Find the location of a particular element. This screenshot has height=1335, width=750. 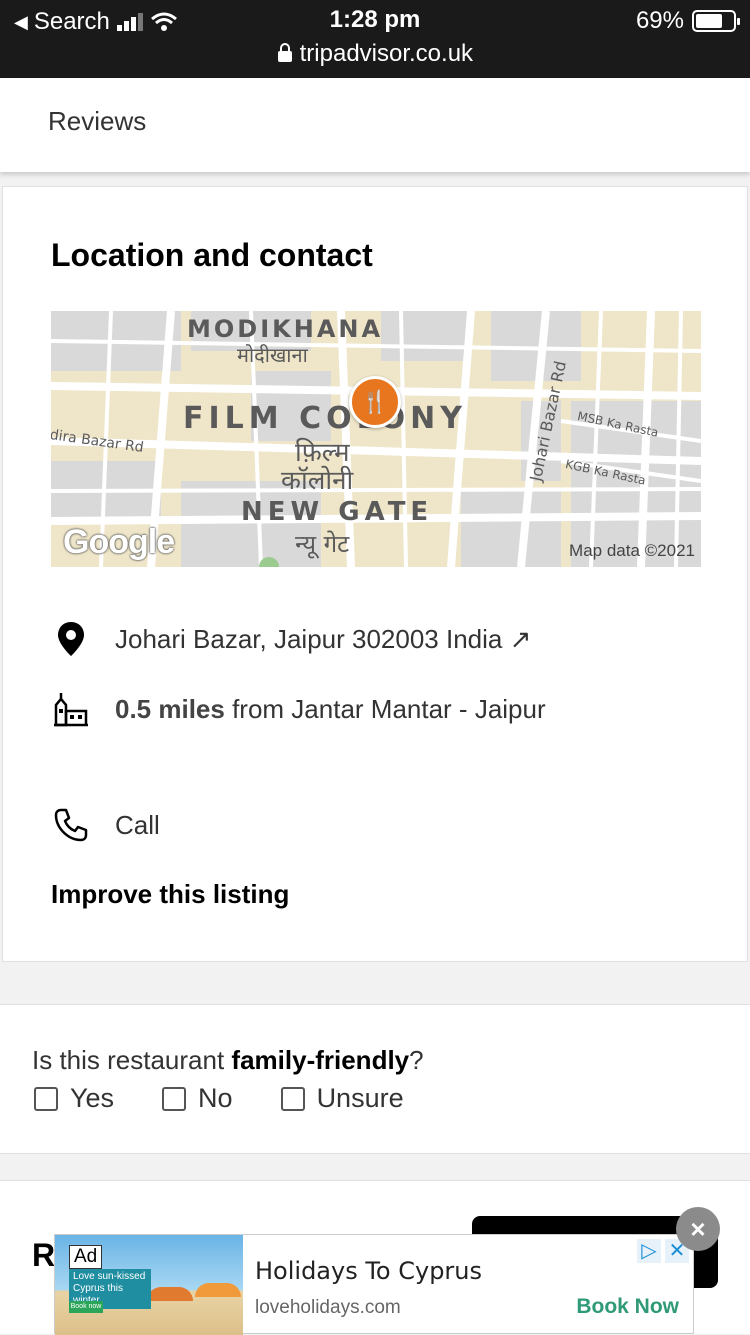

ad-title: Holidays To Cyprus is located at coordinates (368, 1271).